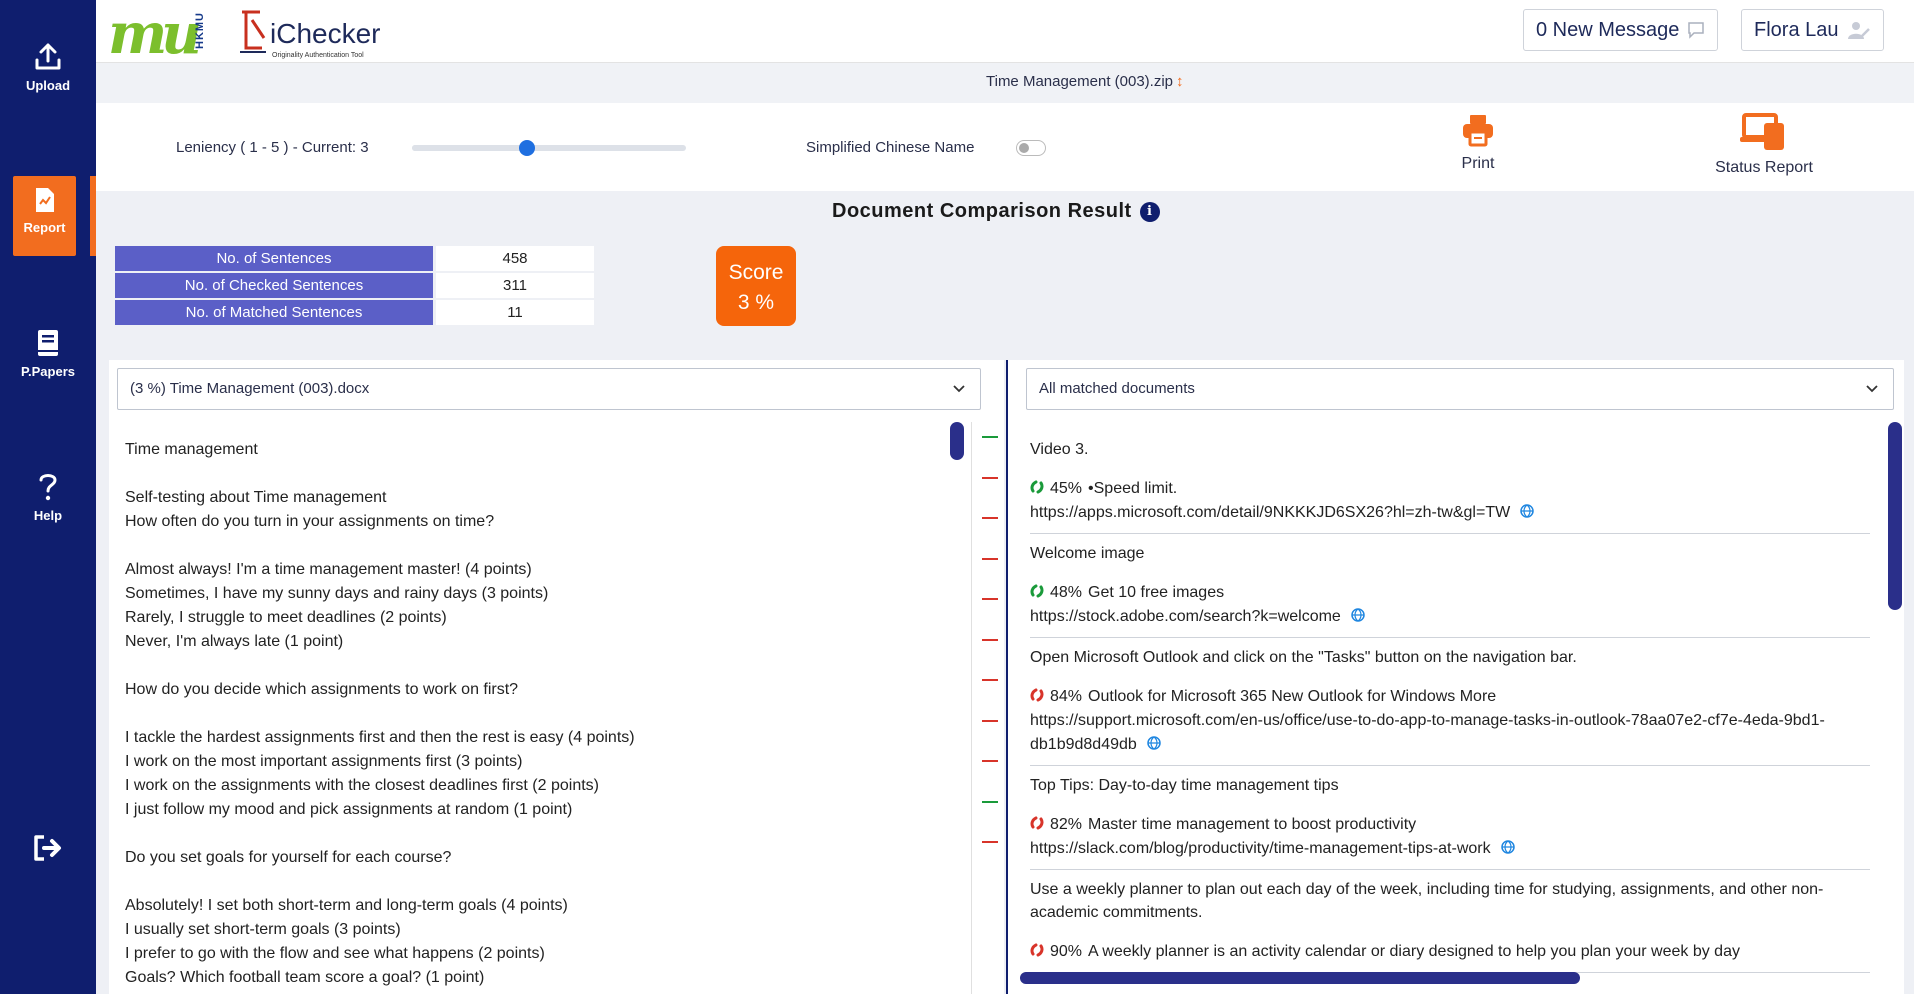 Image resolution: width=1914 pixels, height=994 pixels. I want to click on simplified-chinese-label: Simplified Chinese Name, so click(890, 147).